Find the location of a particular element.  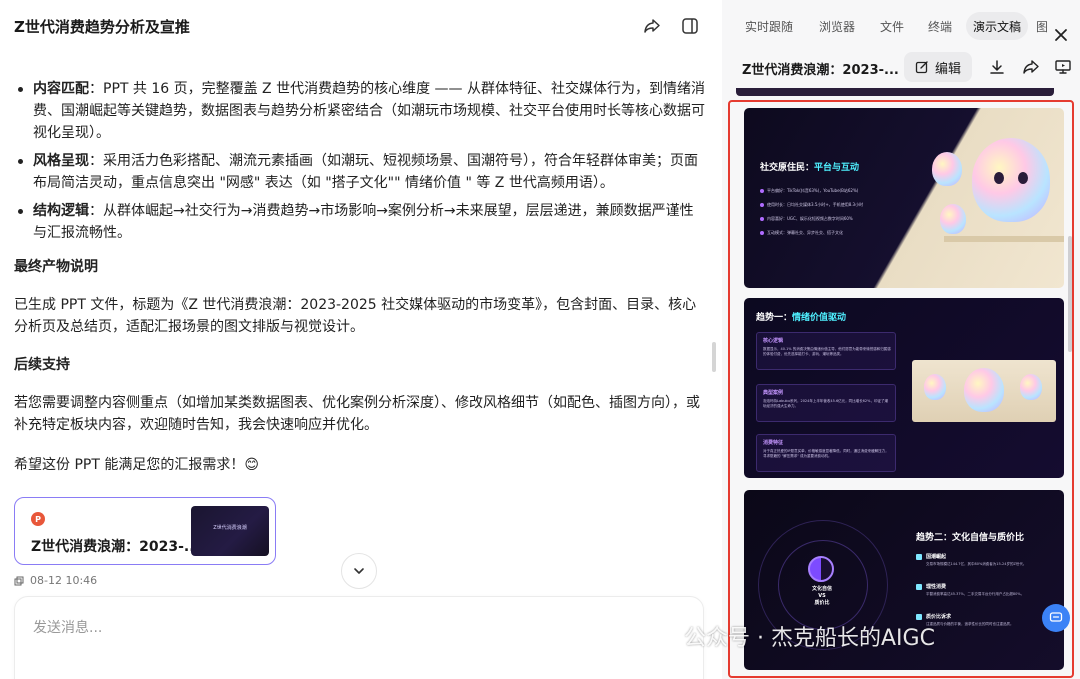

message-timestamp: 08-12 10:46 is located at coordinates (55, 580).